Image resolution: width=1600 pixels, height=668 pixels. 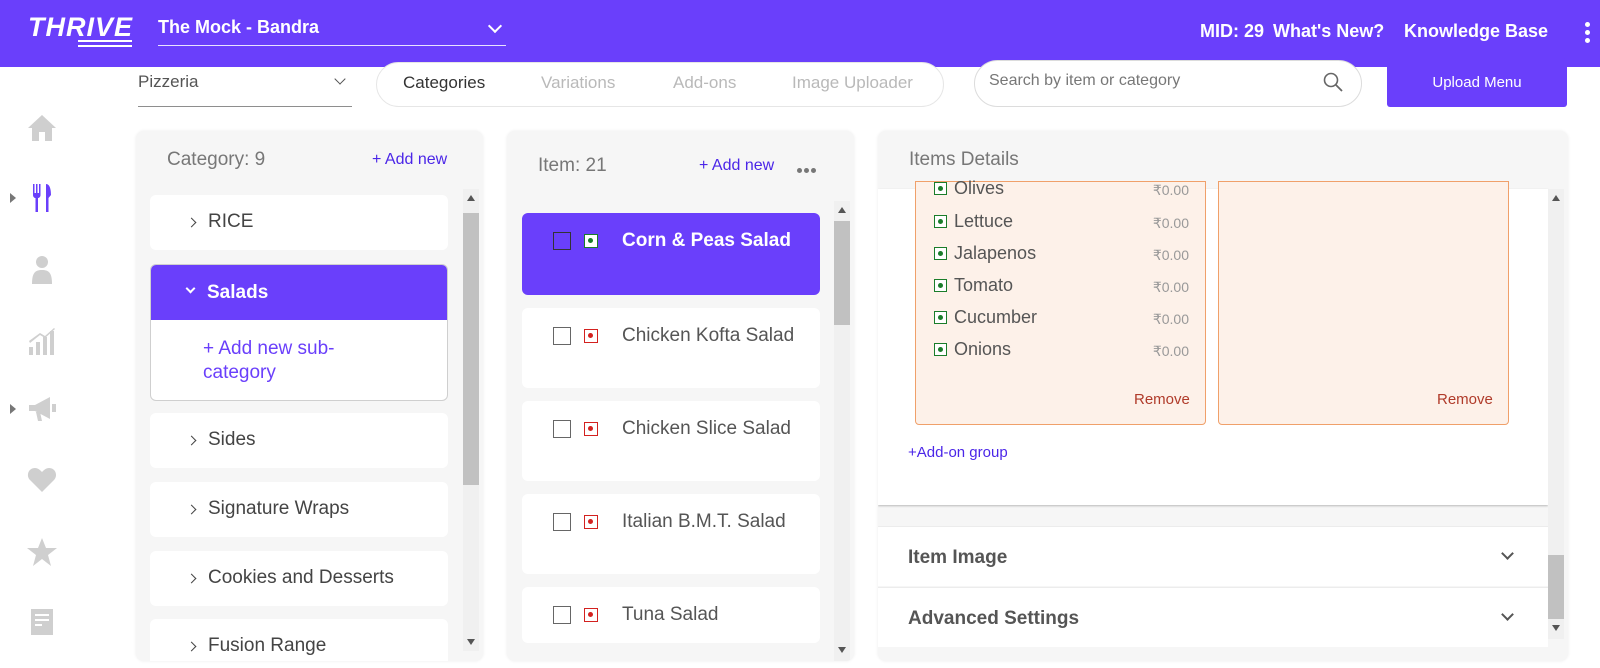 What do you see at coordinates (232, 439) in the screenshot?
I see `category-label: Sides` at bounding box center [232, 439].